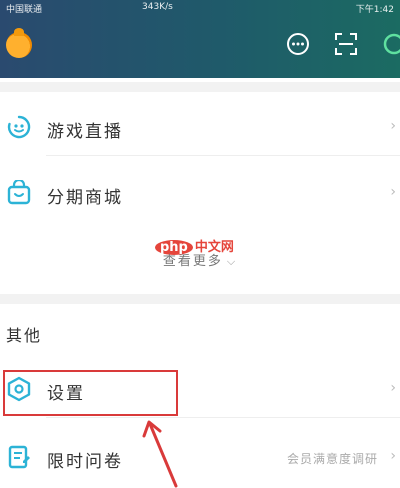 The height and width of the screenshot is (488, 400). I want to click on shopping-bag-icon, so click(19, 192).